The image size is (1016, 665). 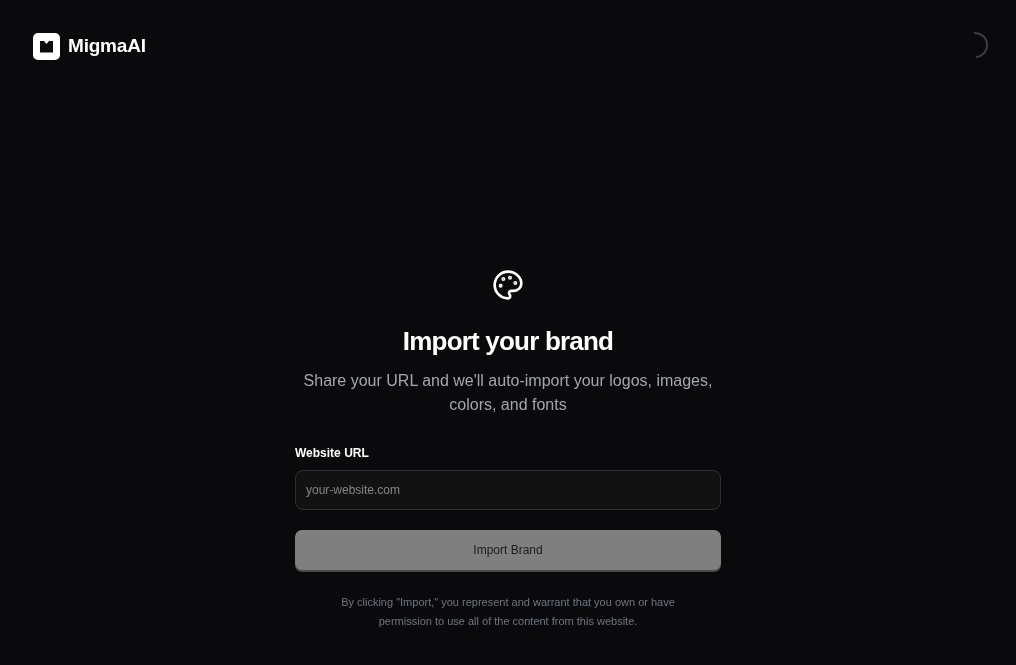 I want to click on logo-icon, so click(x=46, y=46).